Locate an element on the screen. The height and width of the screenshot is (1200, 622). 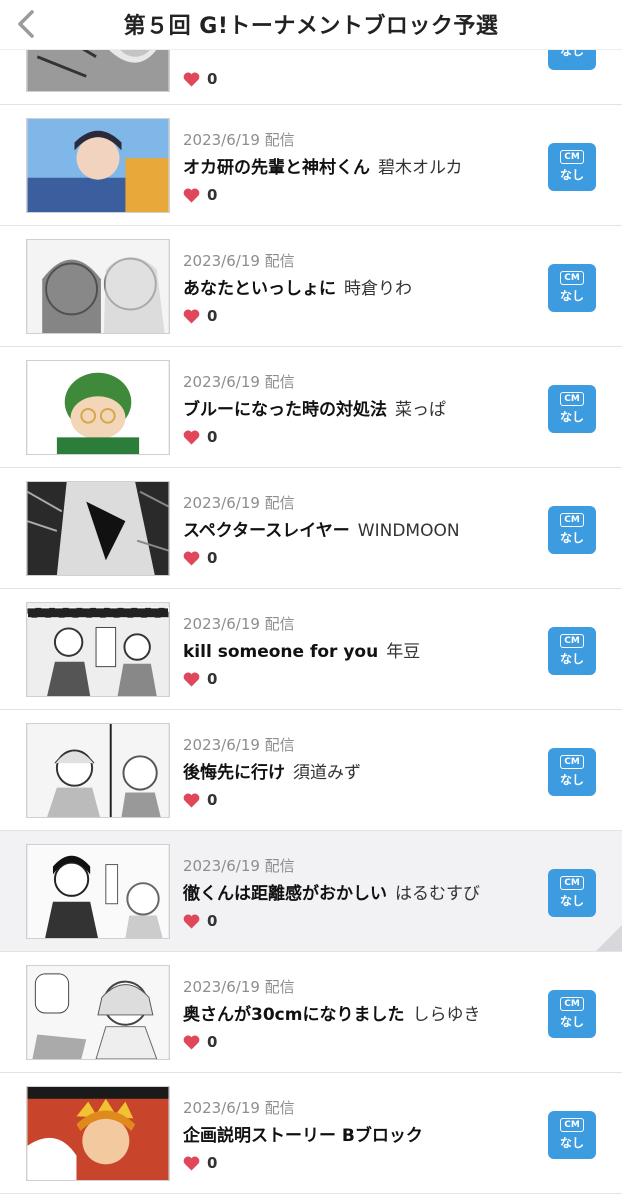
episode-row: 2023/6/19 配信 後悔先に行け 須道みず 0 CM なし is located at coordinates (311, 770).